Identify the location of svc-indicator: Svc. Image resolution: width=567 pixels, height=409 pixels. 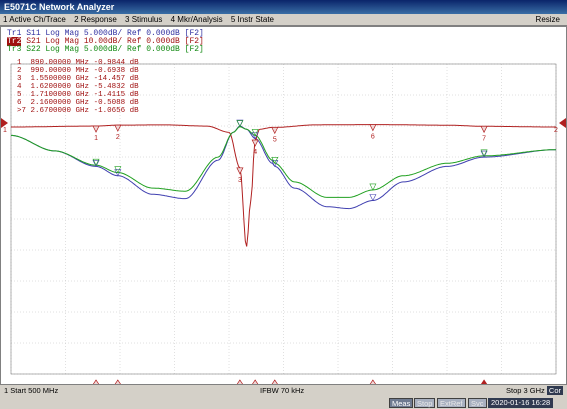
(477, 403).